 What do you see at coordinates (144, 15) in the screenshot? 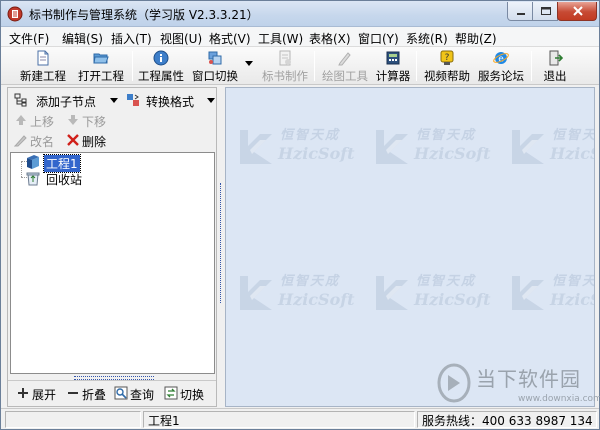
I see `window-title: 标书制作与管理系统（学习版 V2.3.3.21）` at bounding box center [144, 15].